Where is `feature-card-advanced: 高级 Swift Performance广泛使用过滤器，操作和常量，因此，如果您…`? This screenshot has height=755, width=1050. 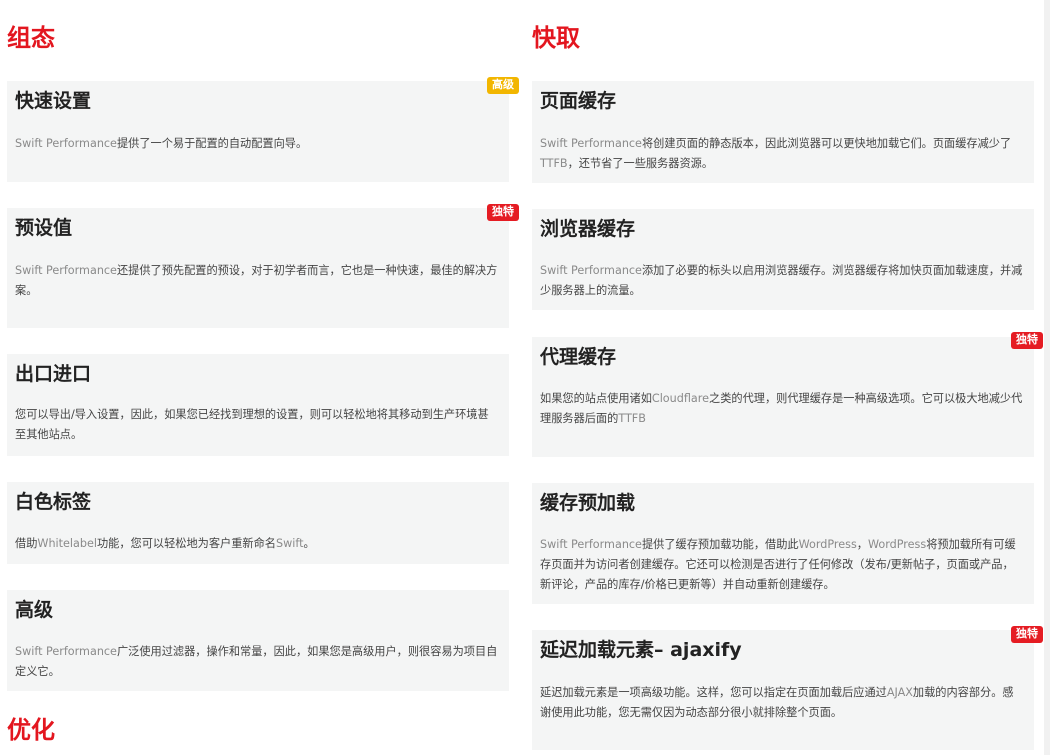
feature-card-advanced: 高级 Swift Performance广泛使用过滤器，操作和常量，因此，如果您… is located at coordinates (258, 640).